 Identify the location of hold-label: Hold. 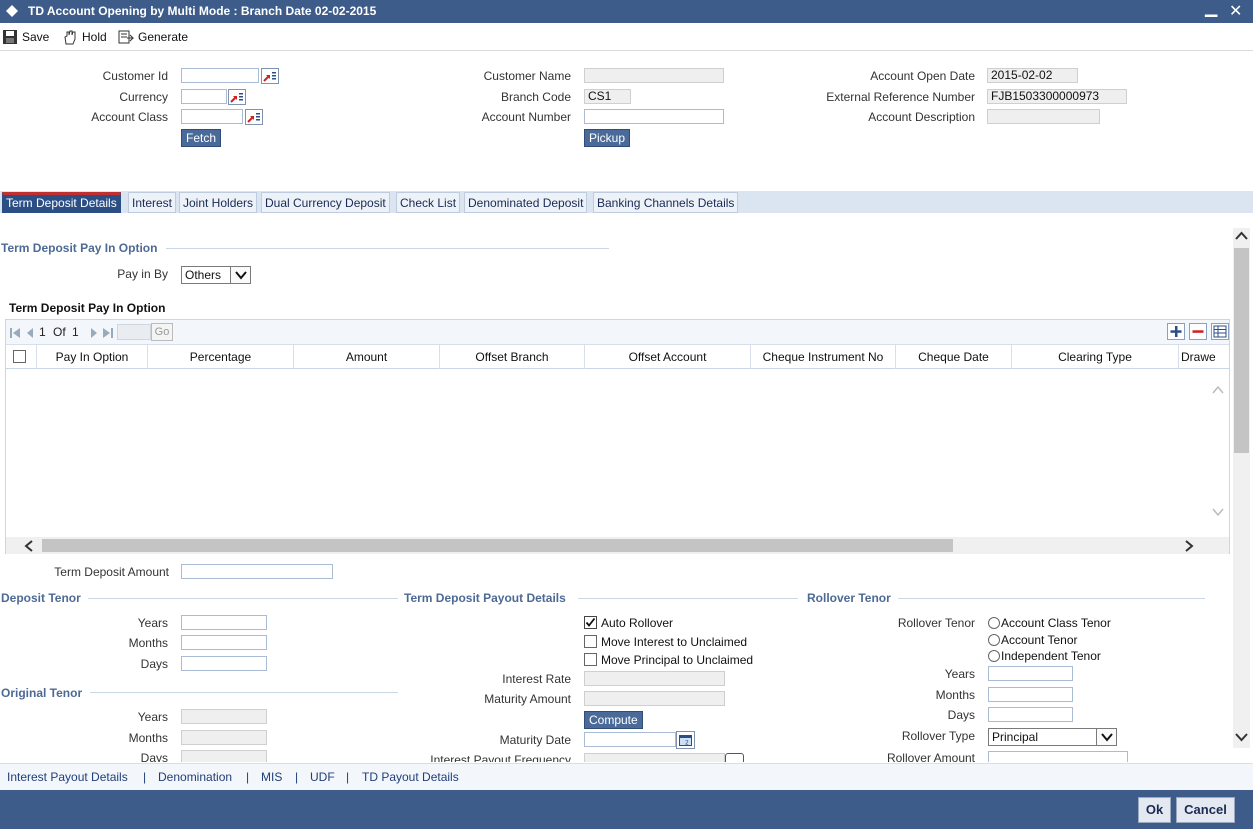
(94, 37).